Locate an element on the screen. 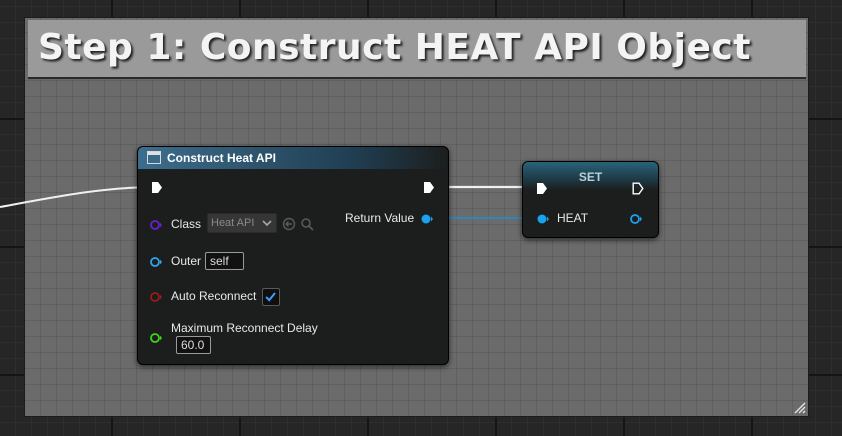 The image size is (842, 436). max-reconnect-delay-field: 60.0 is located at coordinates (193, 345).